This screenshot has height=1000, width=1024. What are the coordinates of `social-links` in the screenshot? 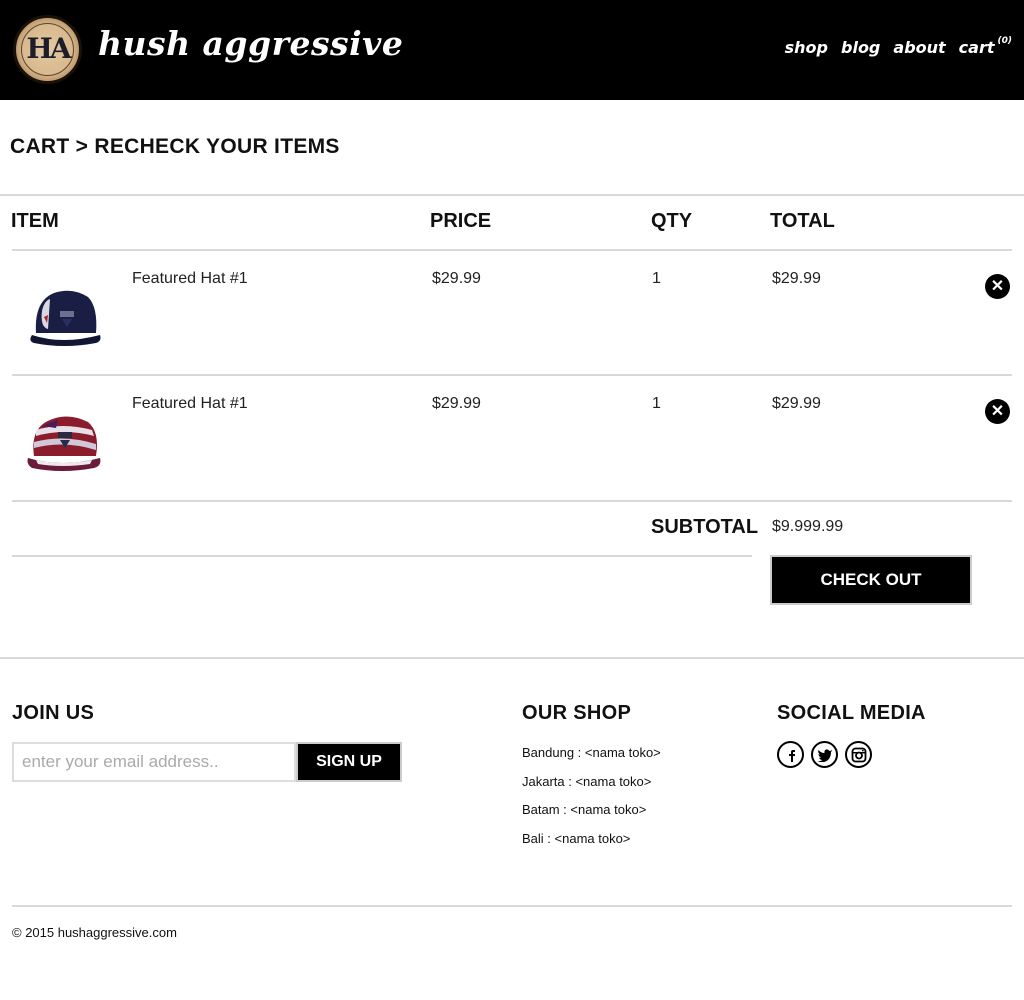 It's located at (824, 754).